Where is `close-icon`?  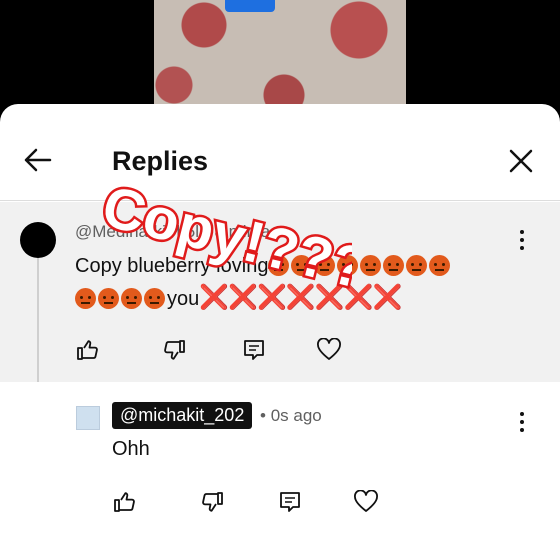
close-icon is located at coordinates (521, 161).